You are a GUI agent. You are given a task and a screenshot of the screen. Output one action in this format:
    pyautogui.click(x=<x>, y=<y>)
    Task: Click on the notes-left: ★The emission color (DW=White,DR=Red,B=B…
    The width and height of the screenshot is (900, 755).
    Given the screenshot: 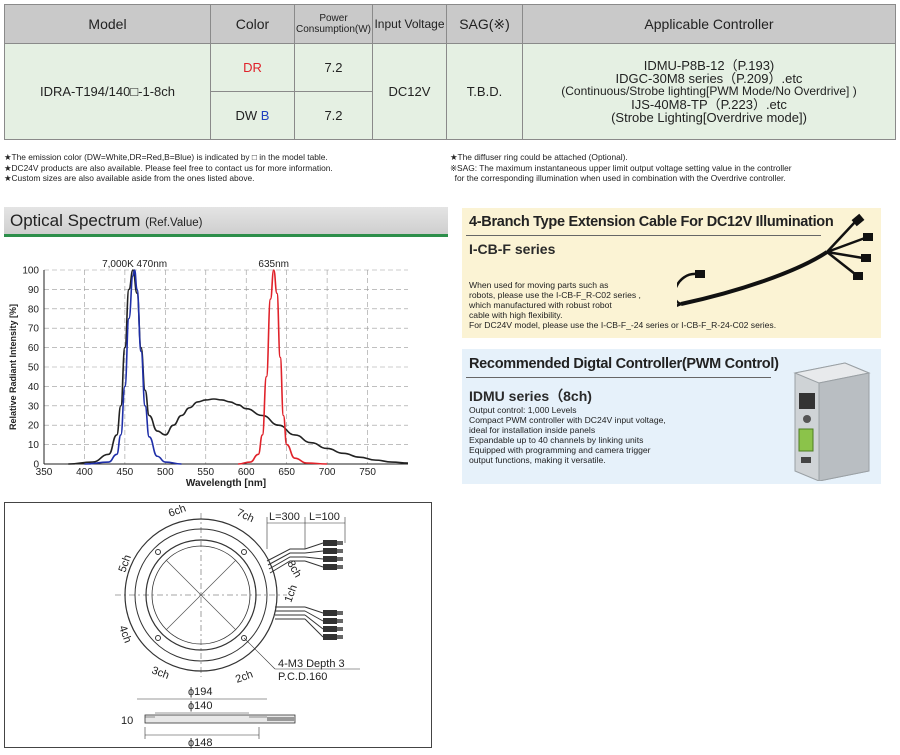 What is the action you would take?
    pyautogui.click(x=226, y=168)
    